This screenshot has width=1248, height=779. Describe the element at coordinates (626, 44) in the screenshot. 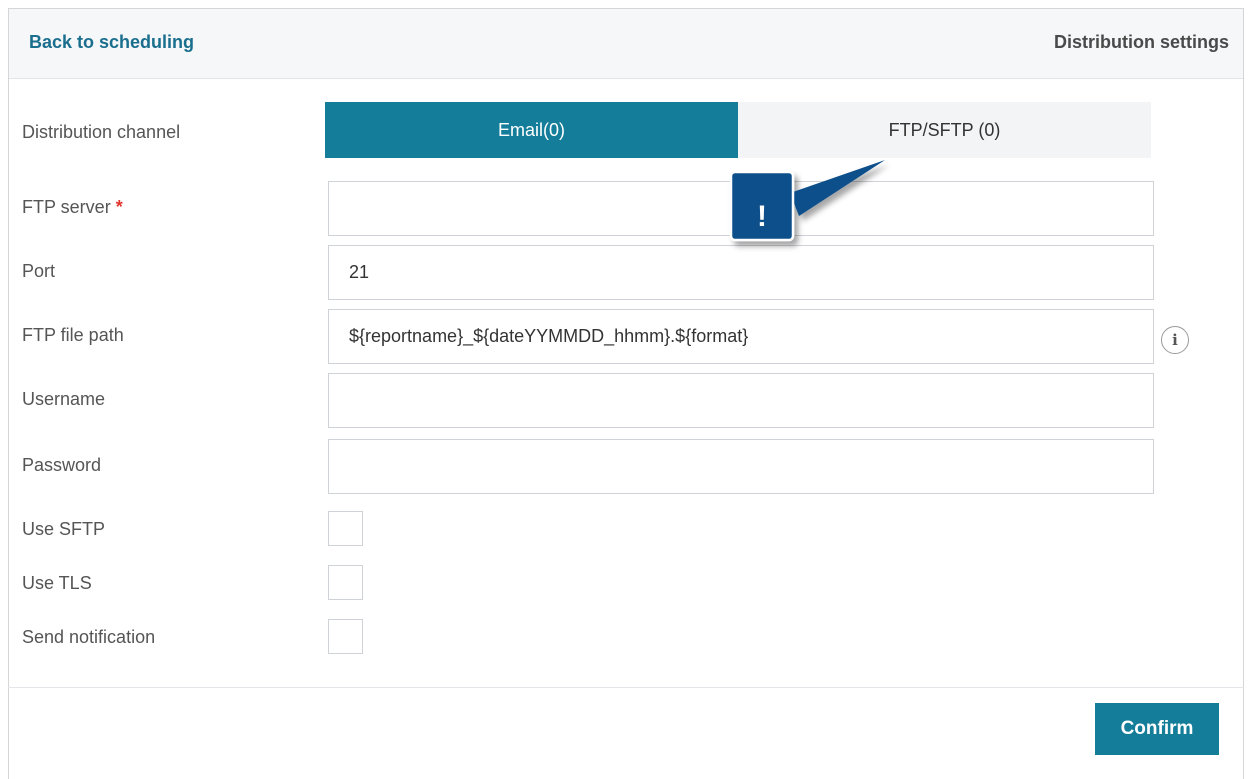

I see `dialog-header: Back to scheduling Distribution settings` at that location.